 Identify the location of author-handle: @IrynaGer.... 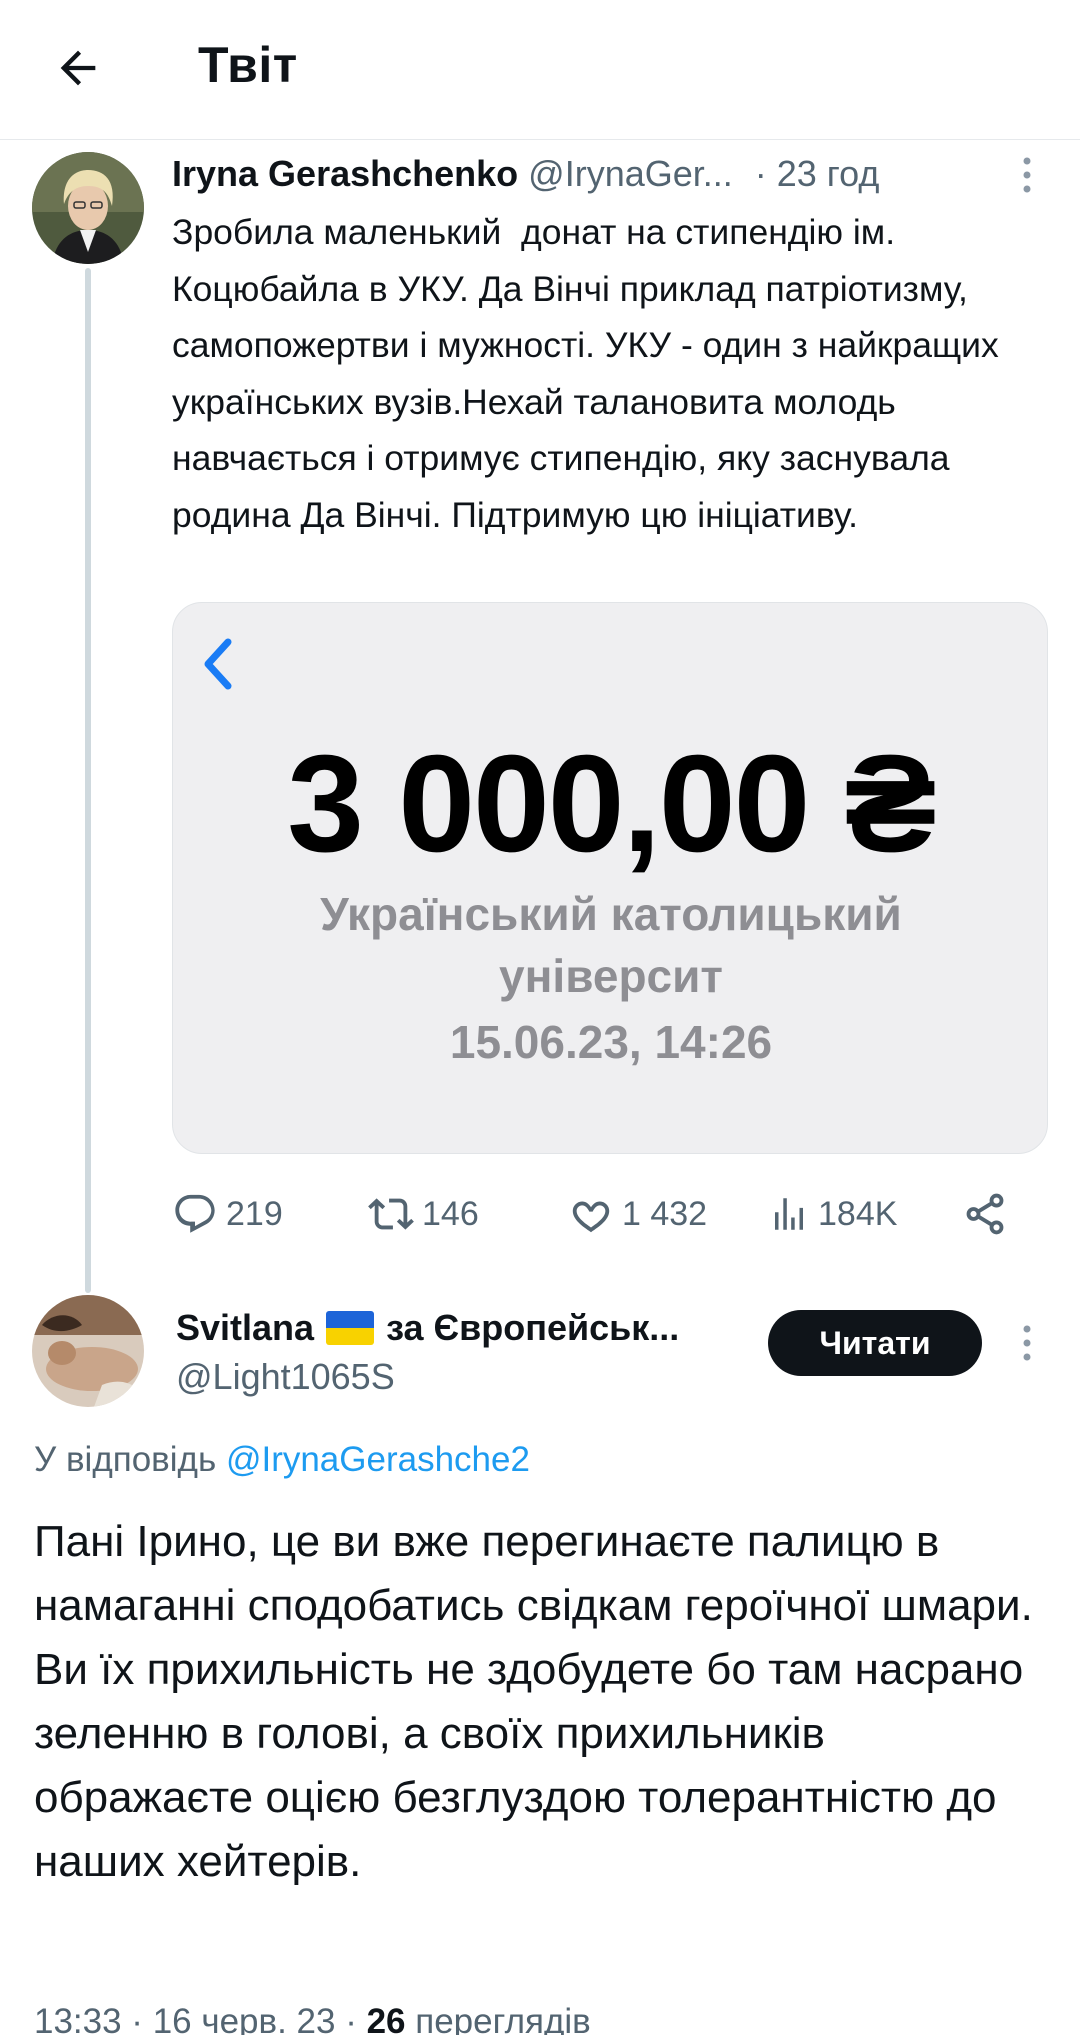
(630, 174).